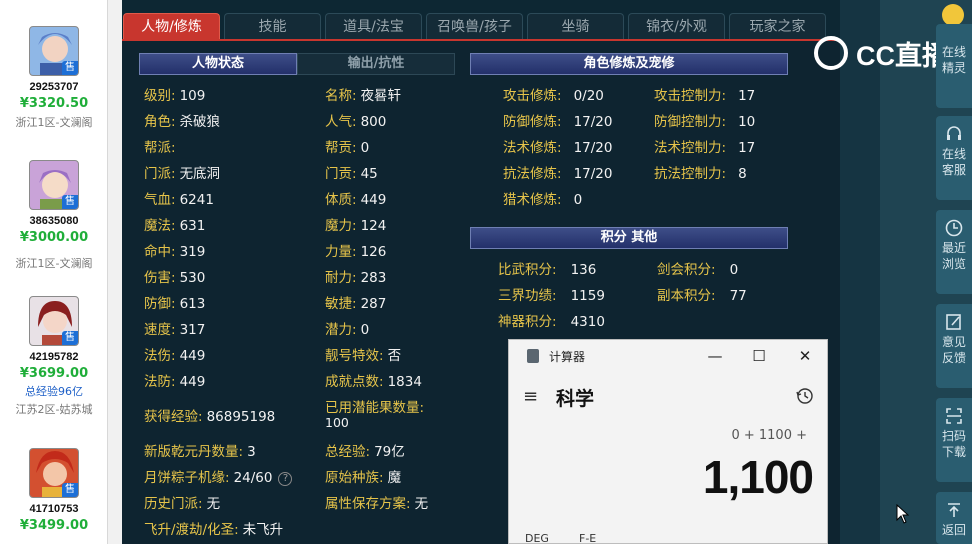 The width and height of the screenshot is (972, 544). I want to click on section-header-points: 积分 其他, so click(629, 238).